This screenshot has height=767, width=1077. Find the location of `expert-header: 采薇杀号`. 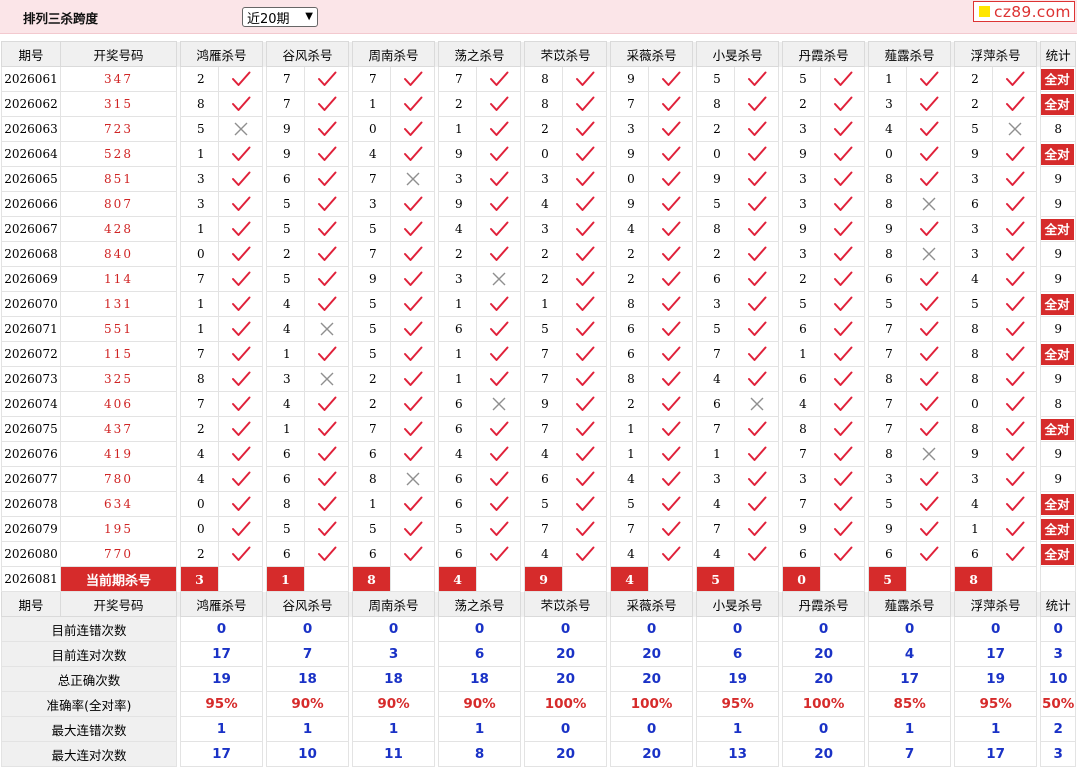

expert-header: 采薇杀号 is located at coordinates (652, 54).